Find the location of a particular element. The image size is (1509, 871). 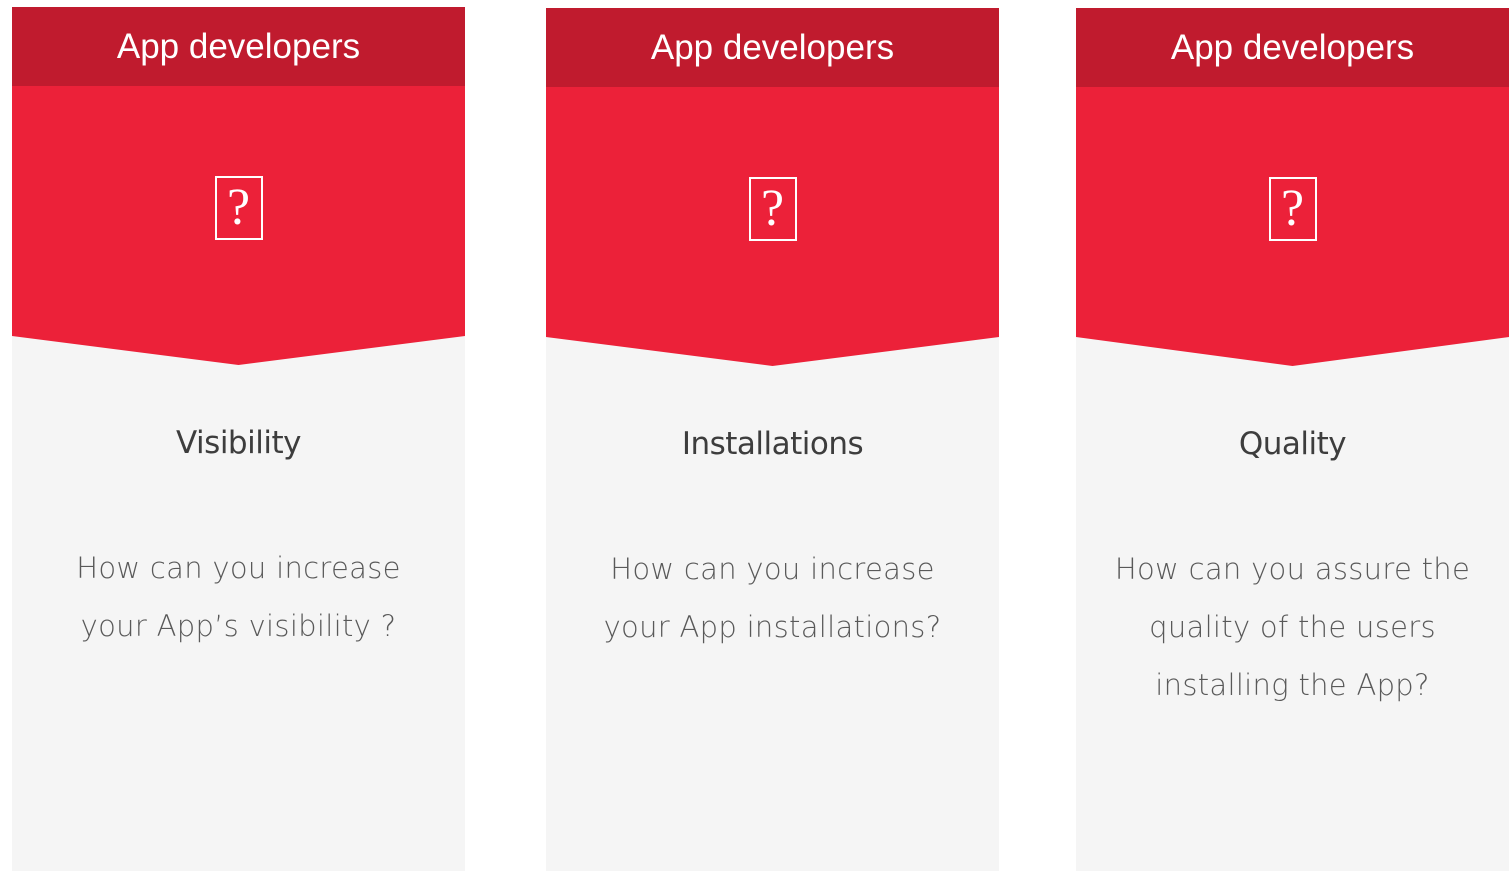

card-title: Installations is located at coordinates (772, 444).